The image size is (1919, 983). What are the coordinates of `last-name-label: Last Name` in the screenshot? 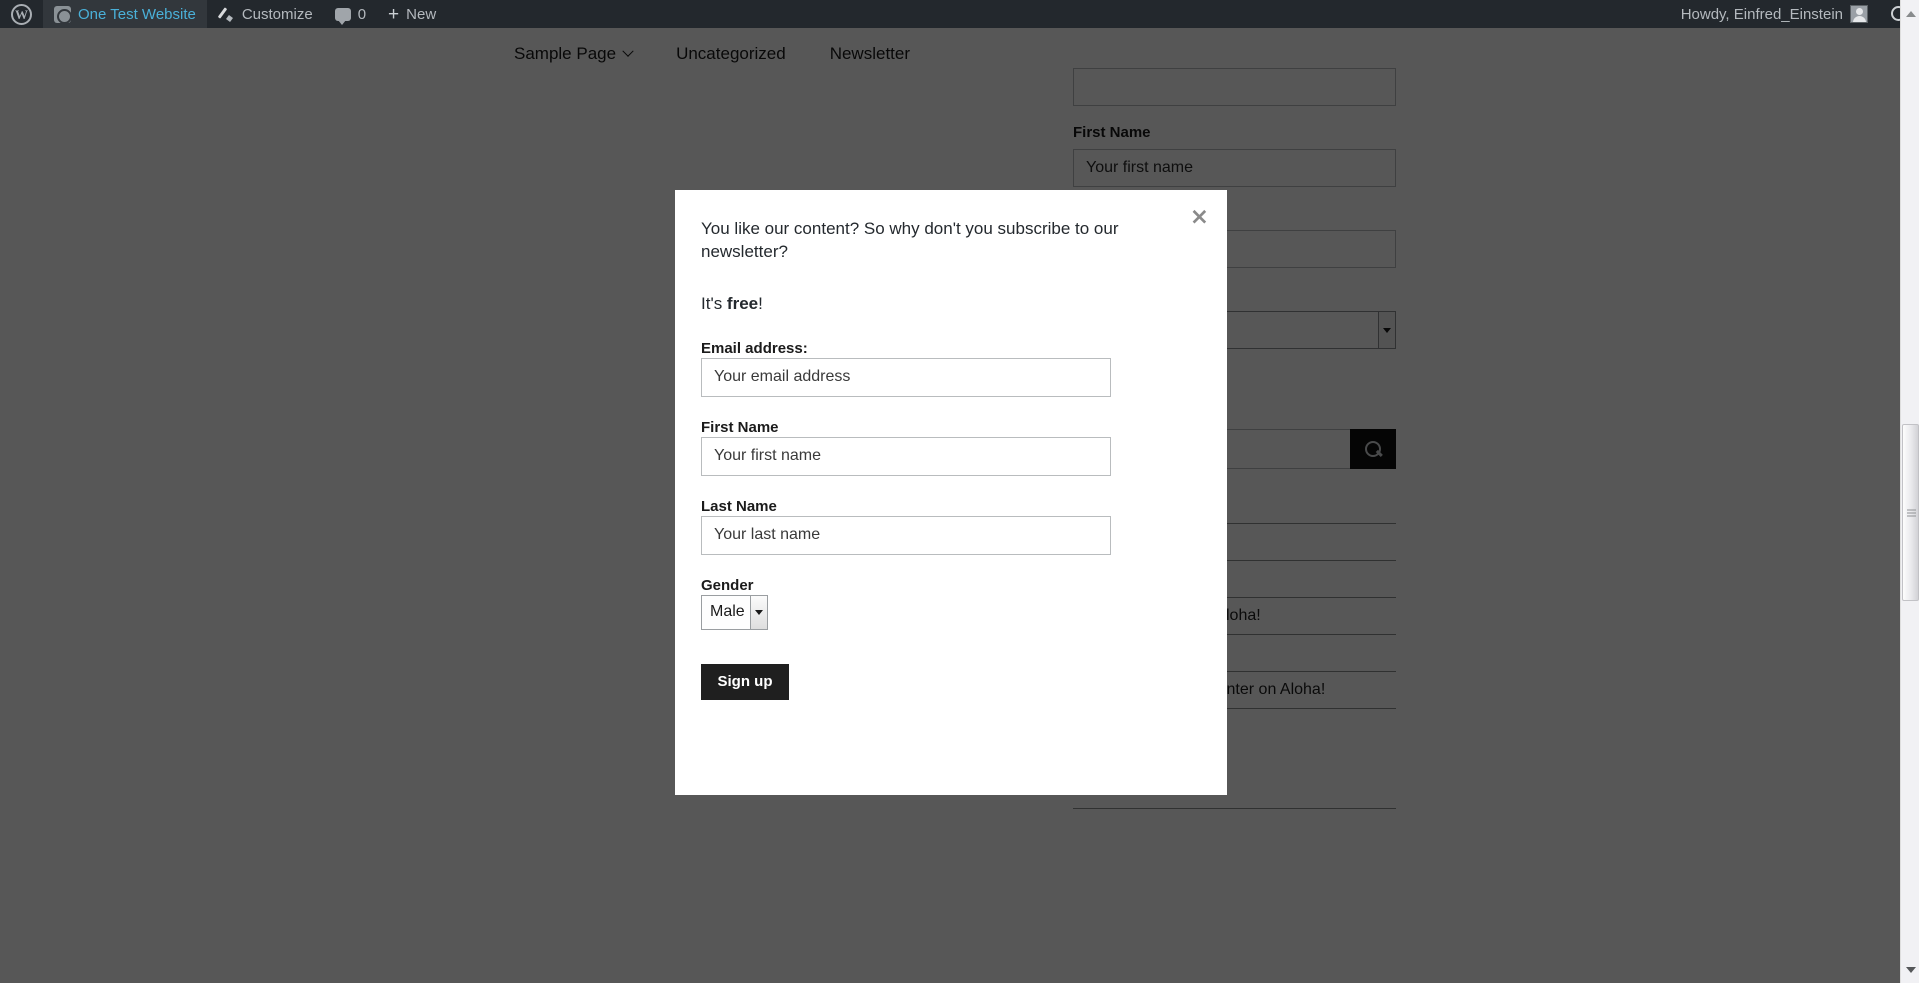 It's located at (739, 506).